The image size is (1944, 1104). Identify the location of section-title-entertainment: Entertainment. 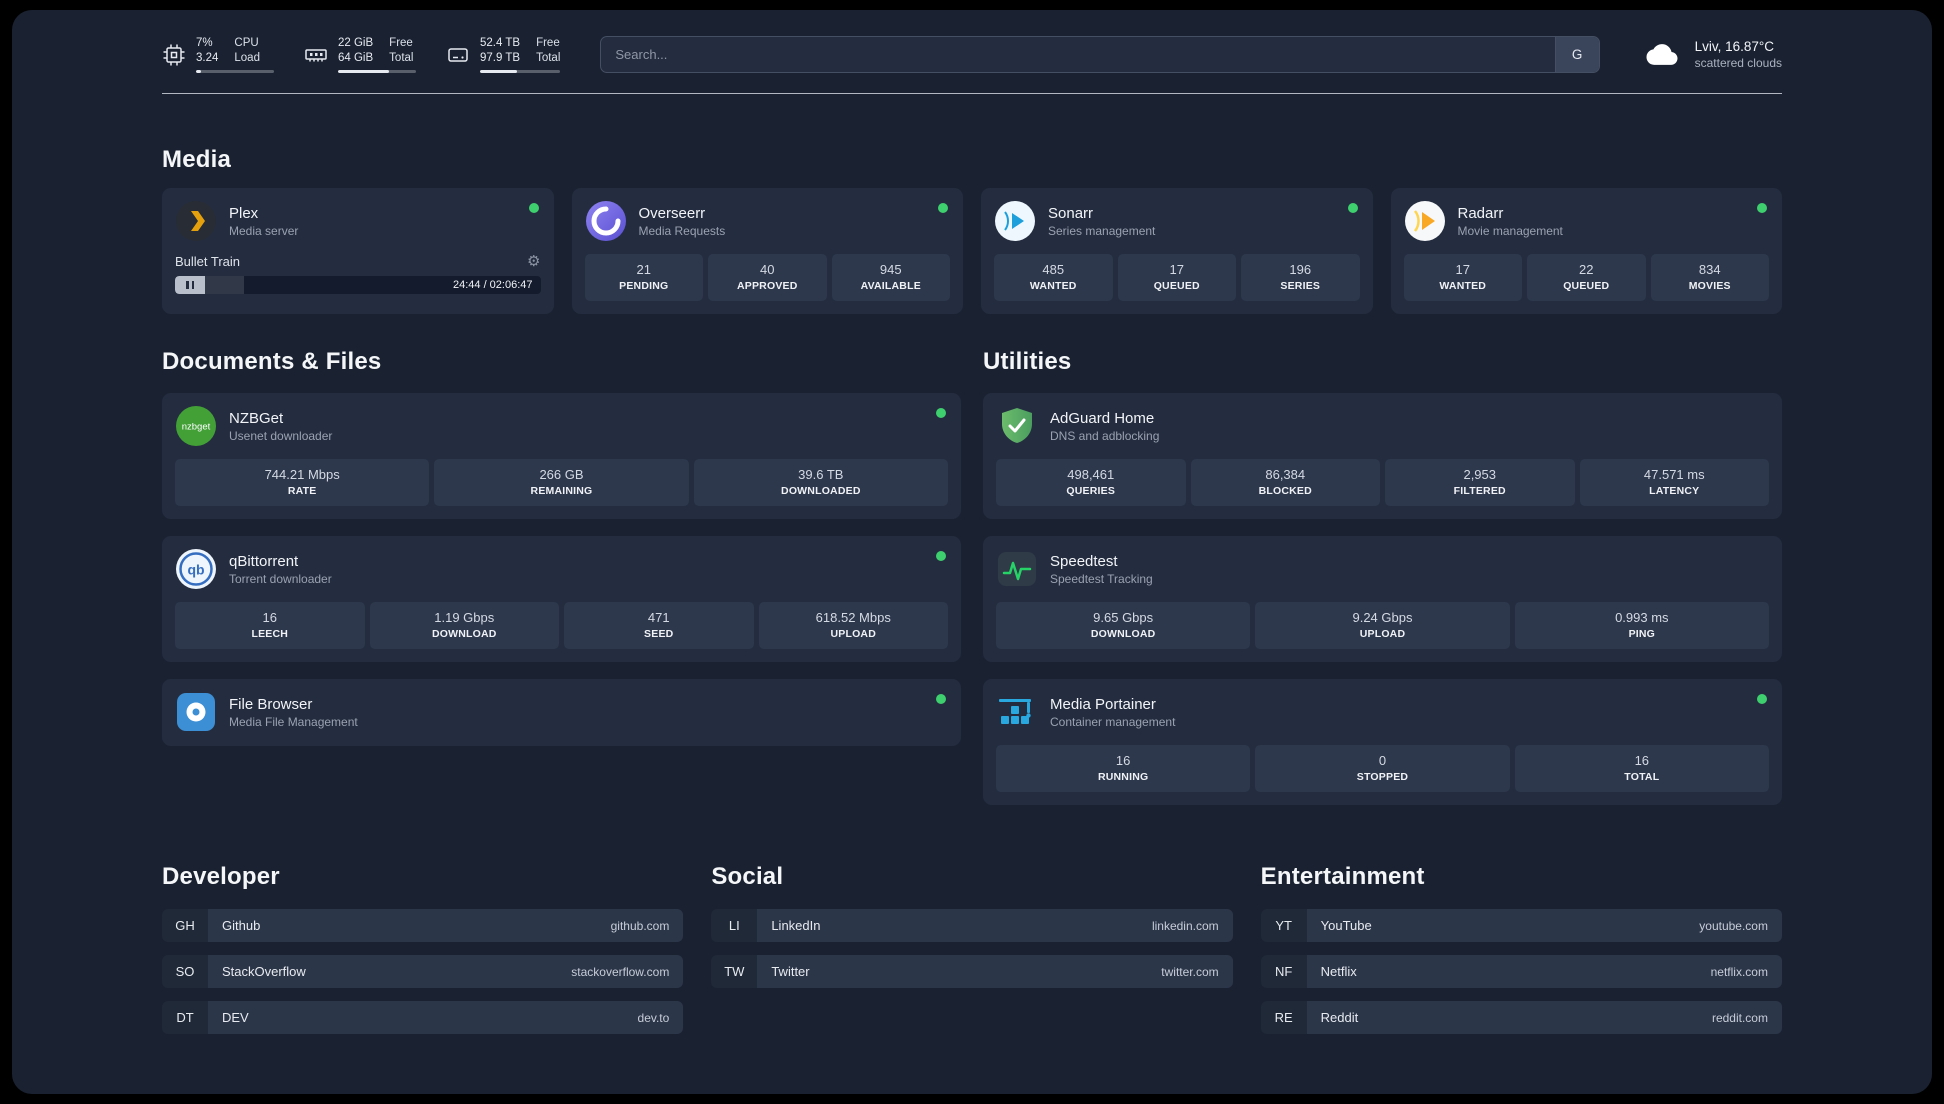
(1342, 877).